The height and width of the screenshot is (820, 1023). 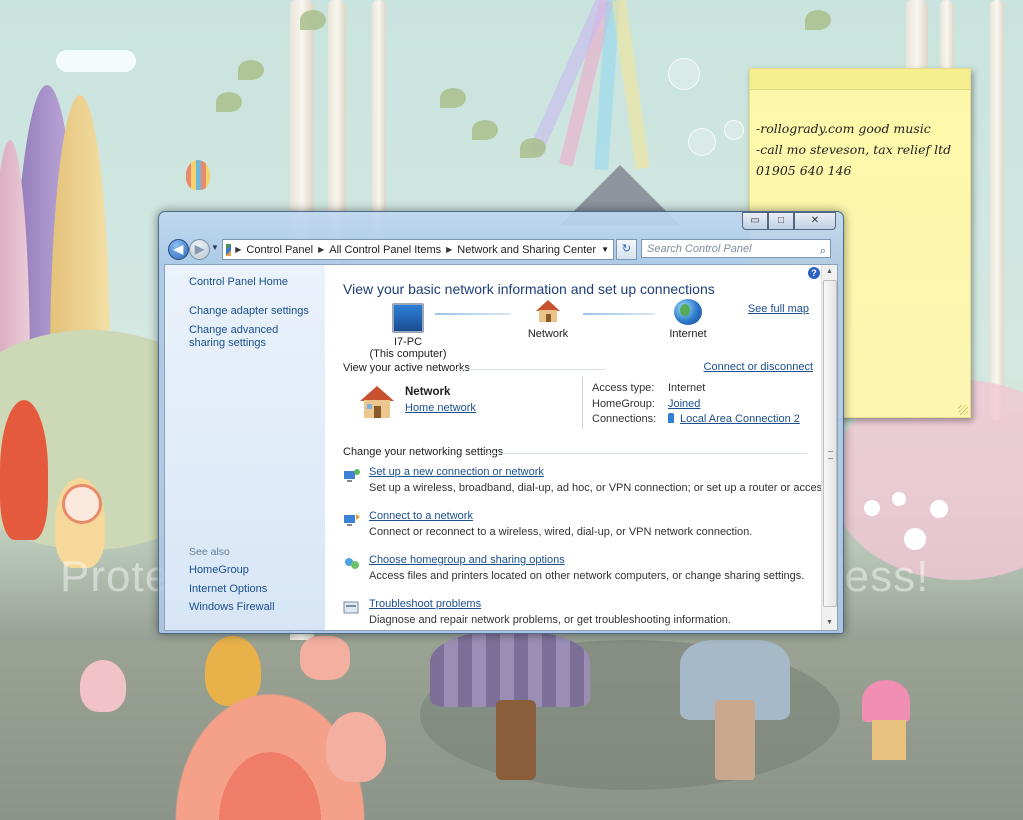 I want to click on globe-icon, so click(x=688, y=312).